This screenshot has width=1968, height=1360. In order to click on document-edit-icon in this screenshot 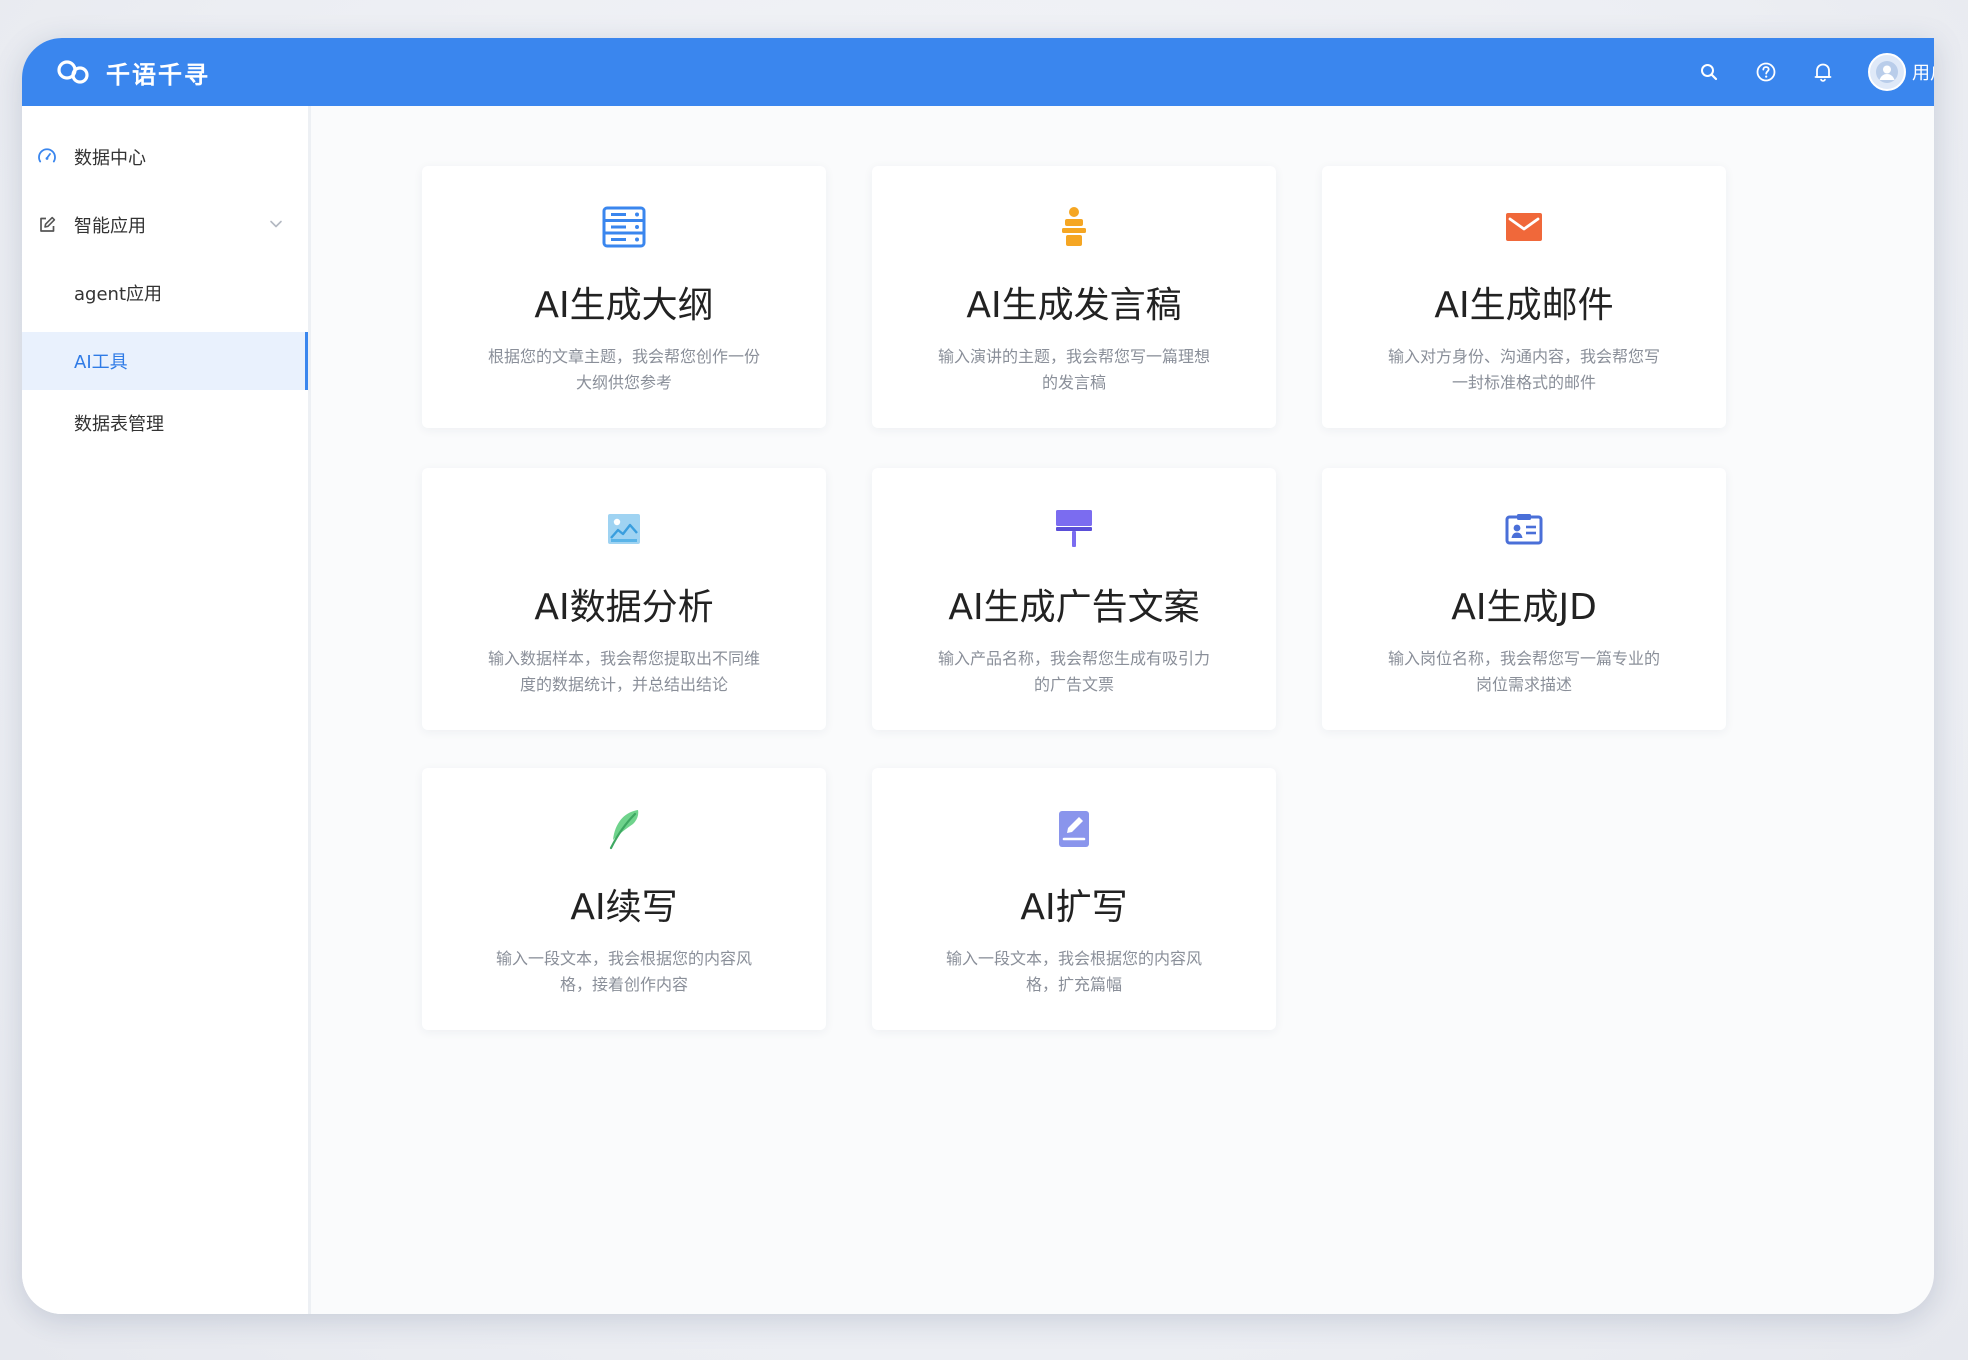, I will do `click(1074, 829)`.